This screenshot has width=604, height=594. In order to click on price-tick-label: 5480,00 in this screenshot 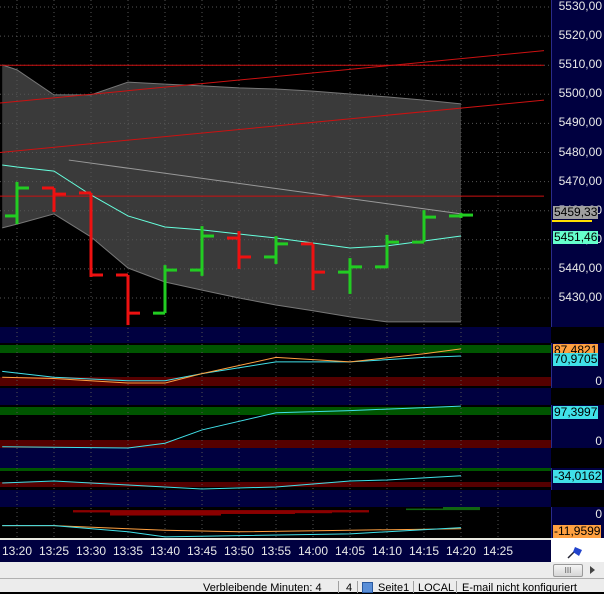, I will do `click(580, 151)`.